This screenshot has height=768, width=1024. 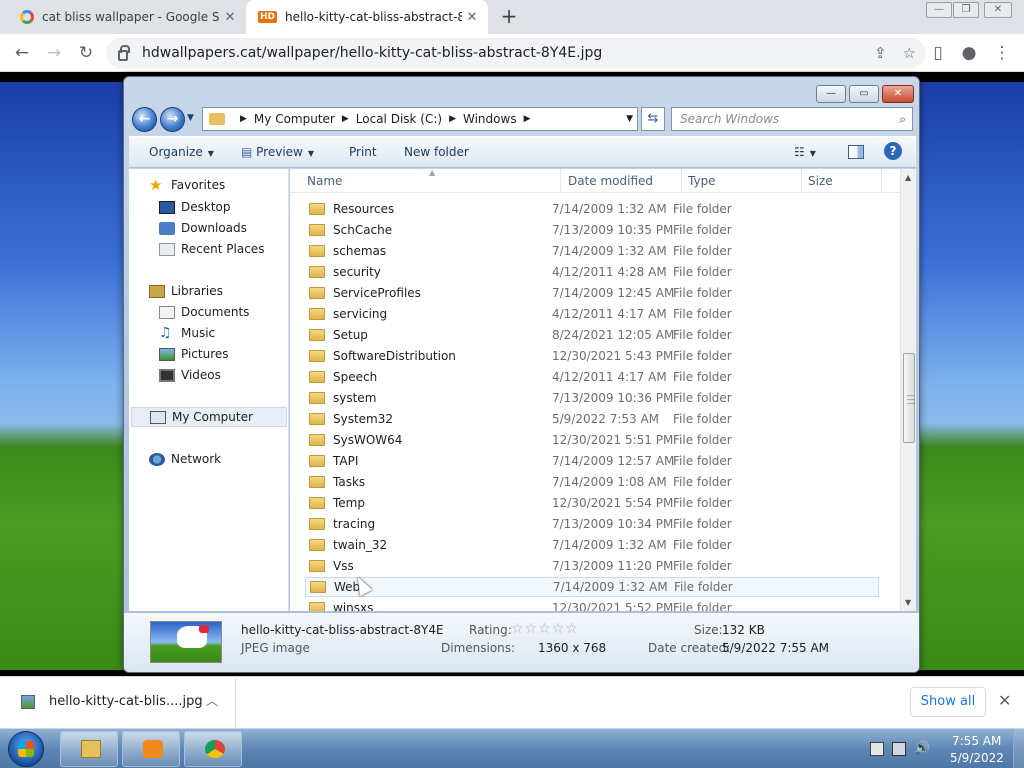 What do you see at coordinates (1002, 53) in the screenshot?
I see `menu-dots-icon: ⋮` at bounding box center [1002, 53].